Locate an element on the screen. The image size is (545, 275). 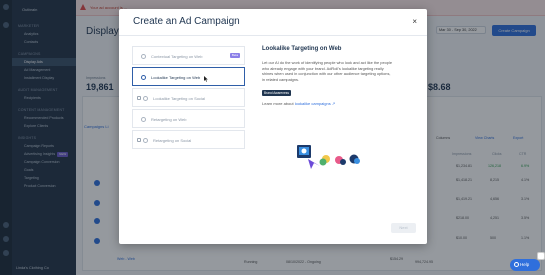
help-button: Help is located at coordinates (525, 265).